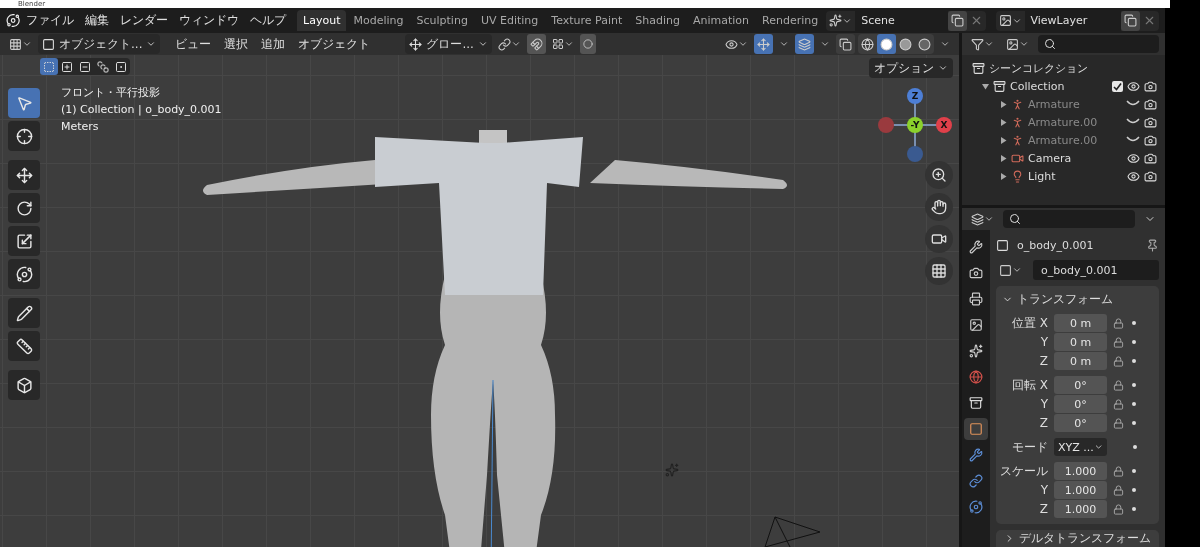 Image resolution: width=1200 pixels, height=547 pixels. I want to click on workspace-tab: Layout, so click(322, 20).